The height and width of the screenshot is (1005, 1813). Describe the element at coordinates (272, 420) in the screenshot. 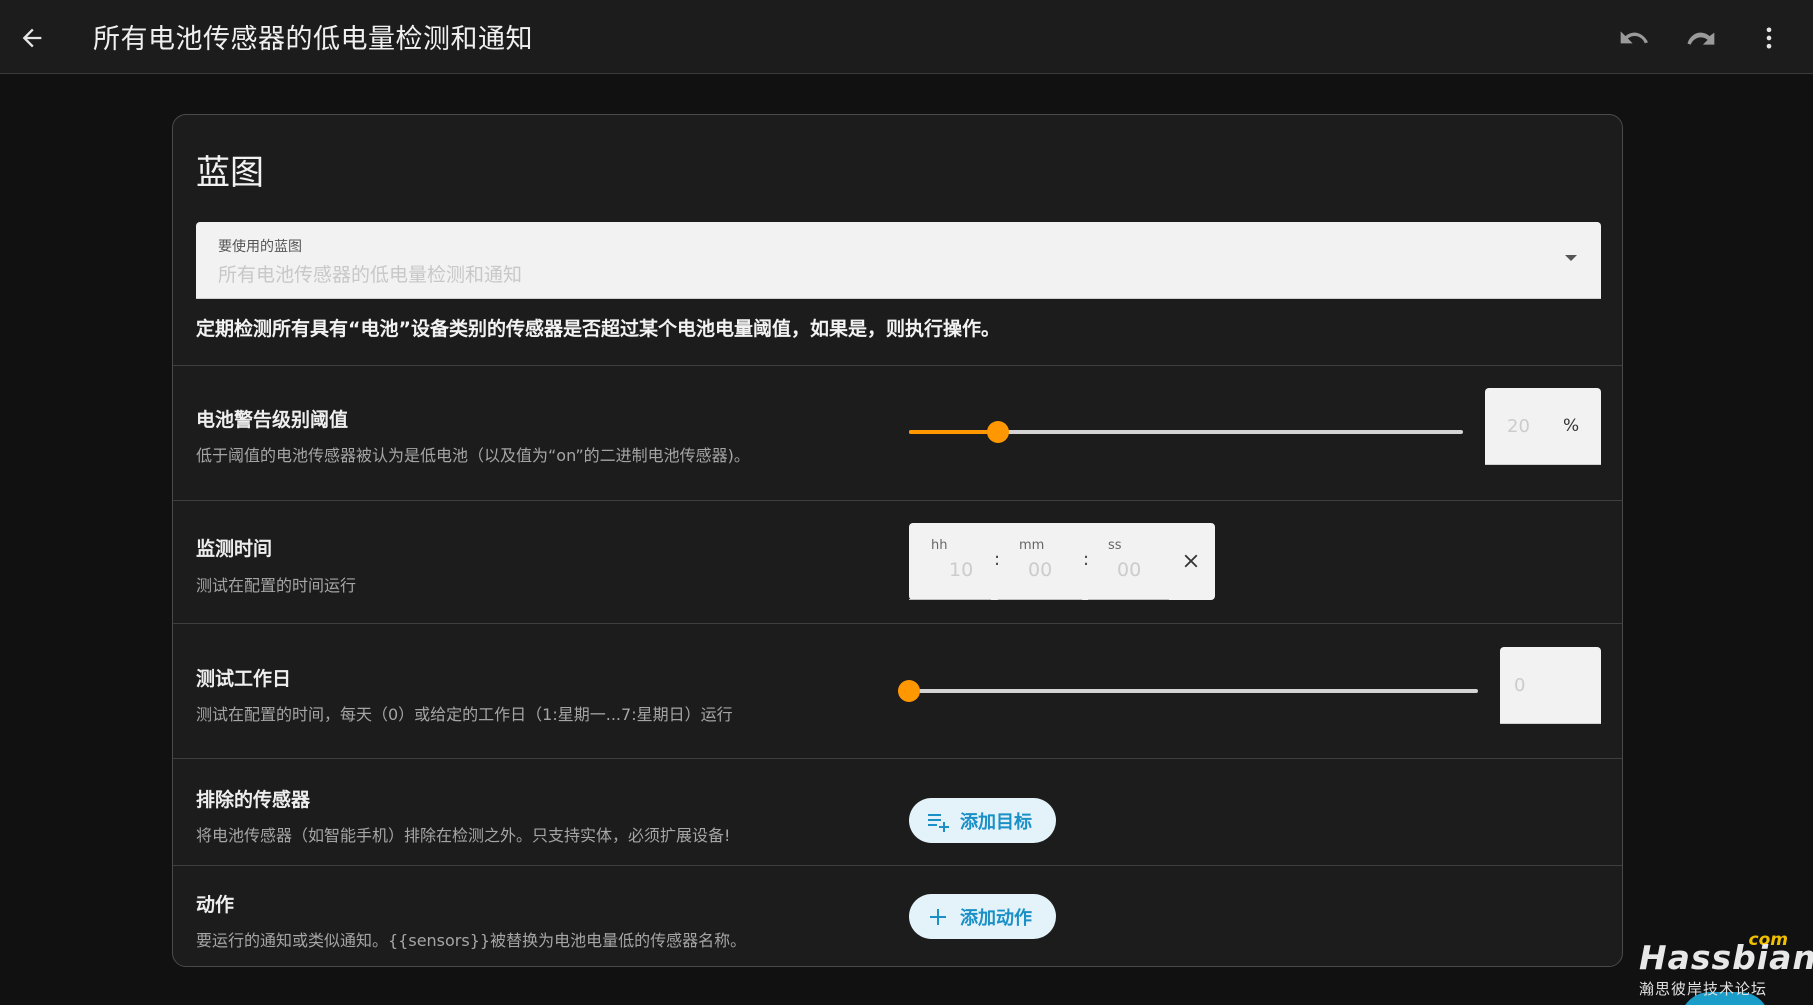

I see `threshold-title: 电池警告级别阈值` at that location.